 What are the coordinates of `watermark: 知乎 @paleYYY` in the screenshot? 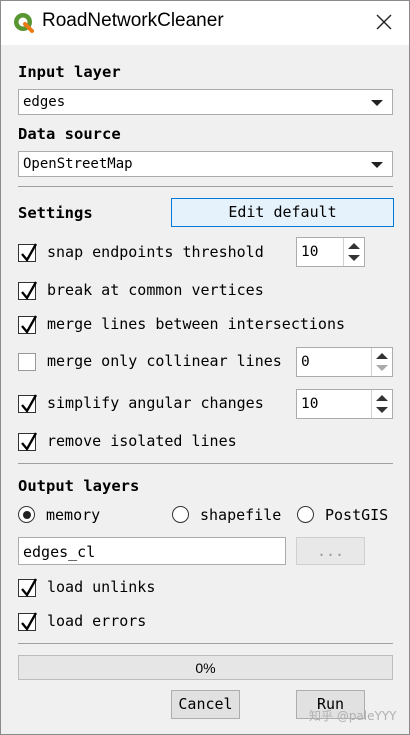 It's located at (353, 716).